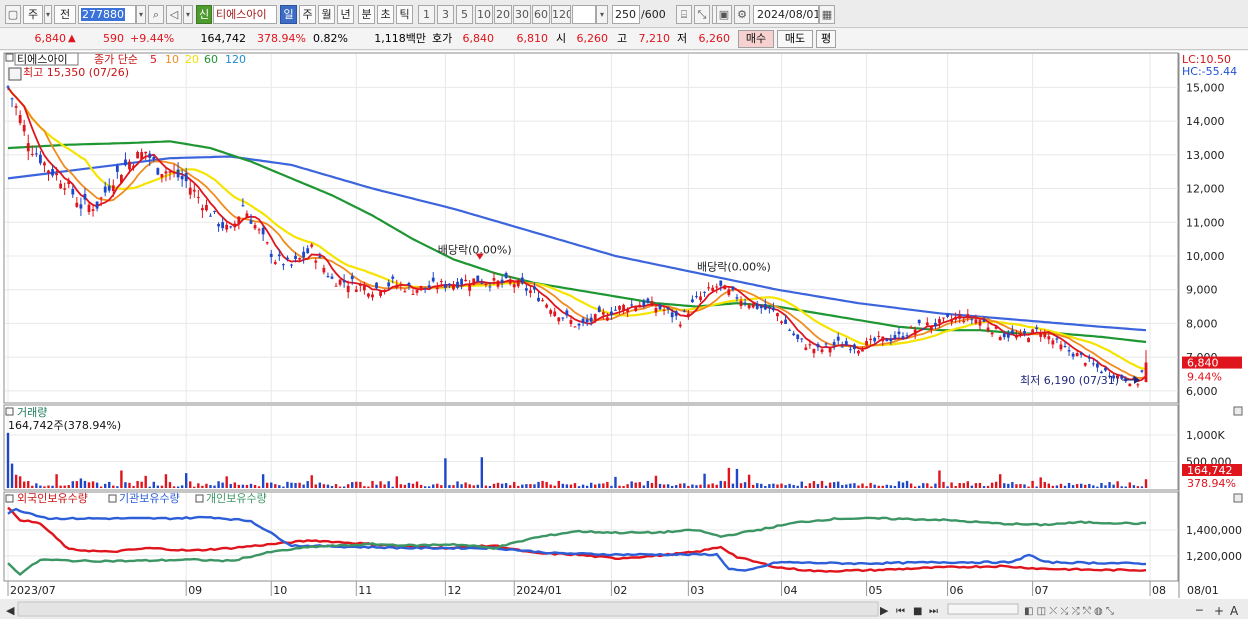  Describe the element at coordinates (983, 609) in the screenshot. I see `zoom-slider` at that location.